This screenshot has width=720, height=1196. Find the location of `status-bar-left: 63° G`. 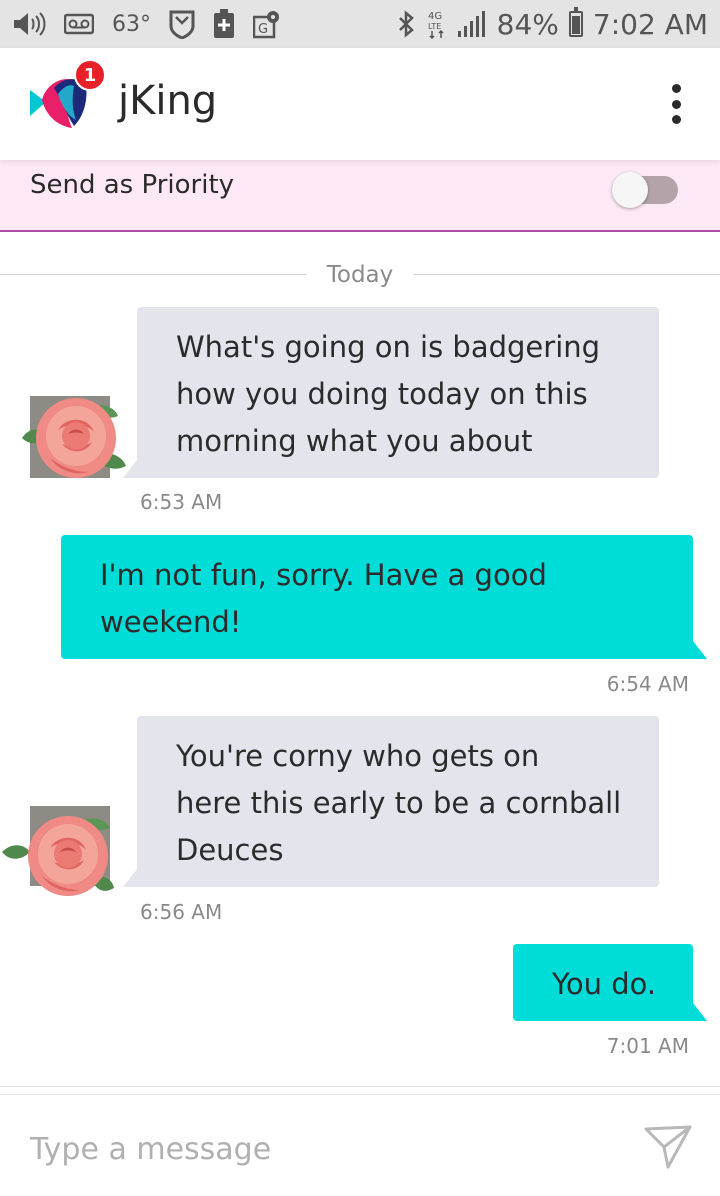

status-bar-left: 63° G is located at coordinates (146, 24).